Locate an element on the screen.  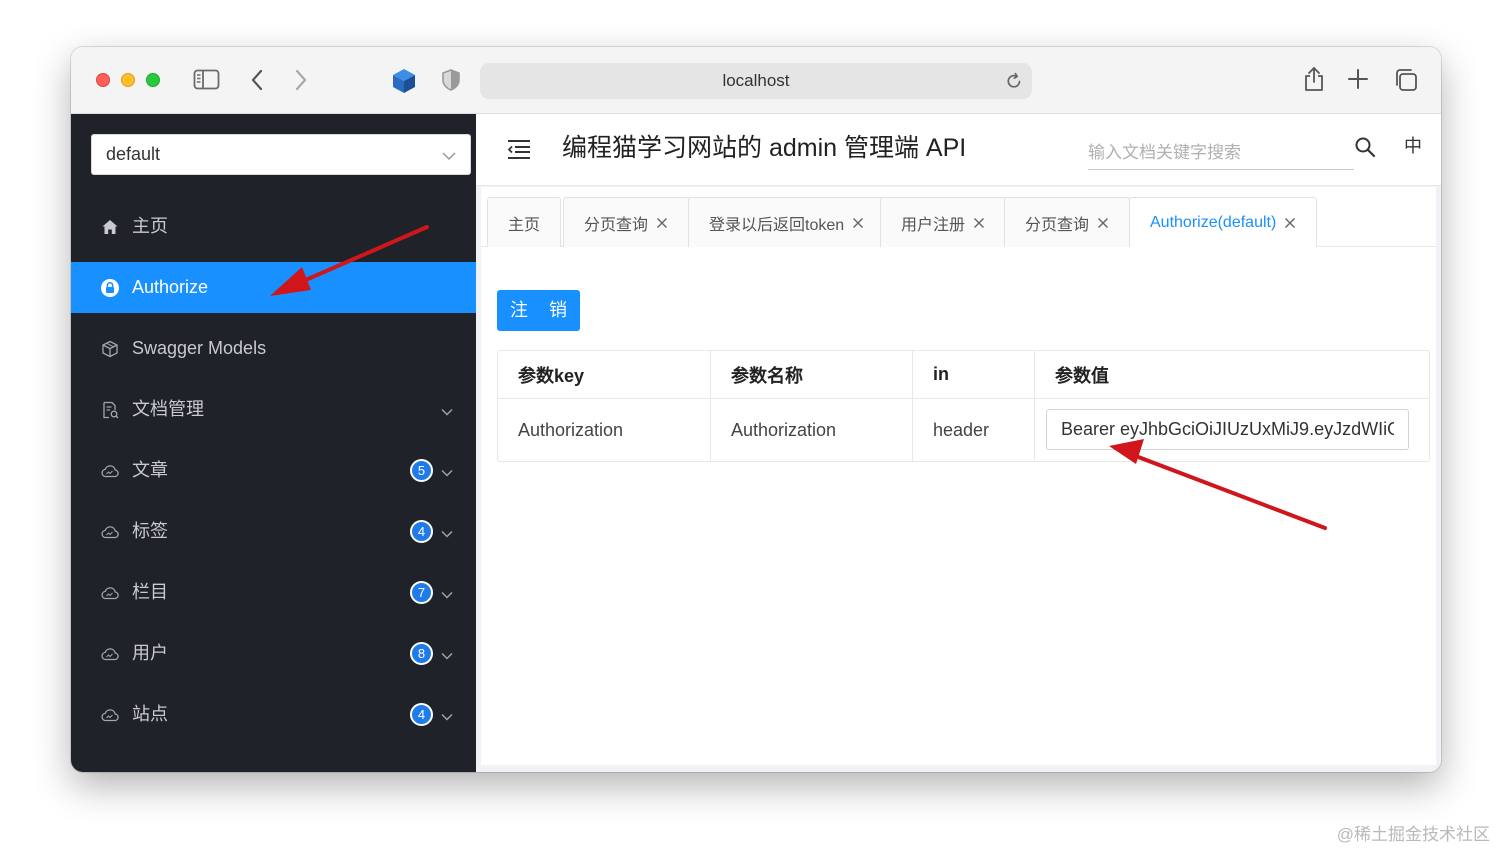
language-switch: 中 is located at coordinates (1413, 146).